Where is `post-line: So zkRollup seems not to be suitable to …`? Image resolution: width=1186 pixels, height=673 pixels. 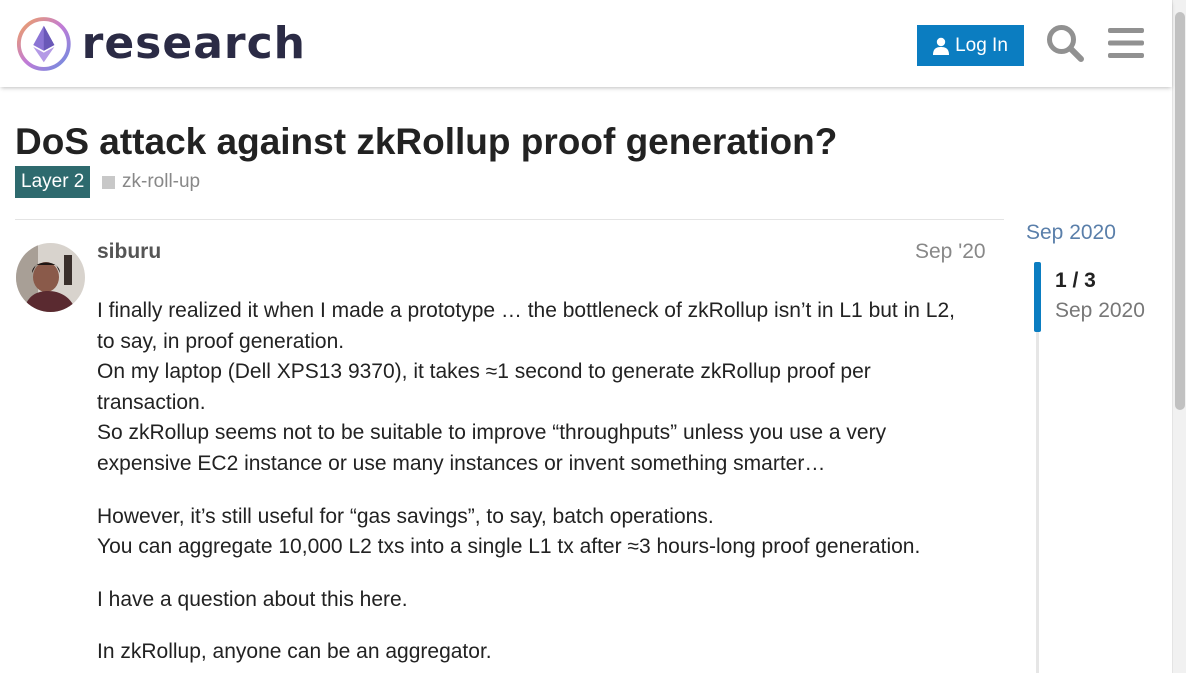
post-line: So zkRollup seems not to be suitable to … is located at coordinates (492, 433).